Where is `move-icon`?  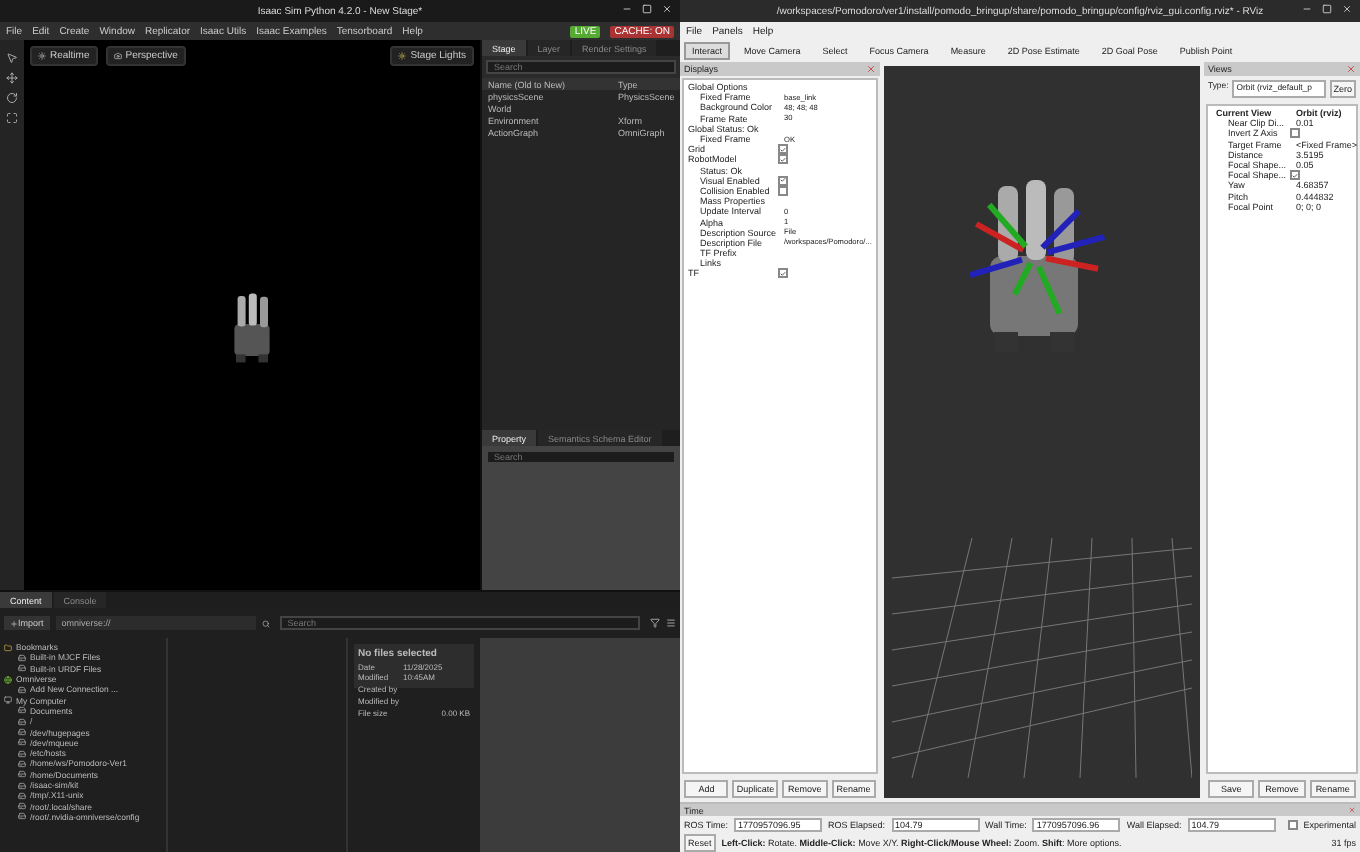 move-icon is located at coordinates (12, 78).